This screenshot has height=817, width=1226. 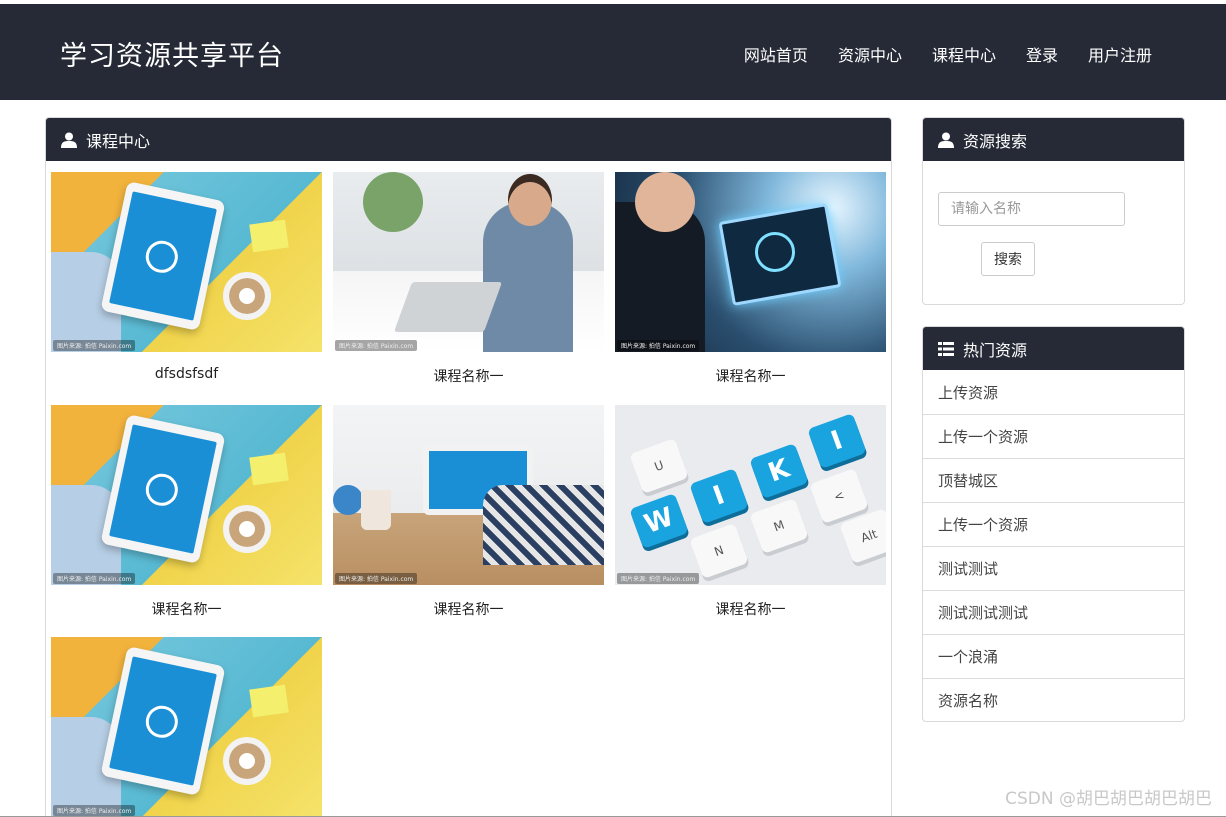 I want to click on resource-search-title: 资源搜索, so click(x=995, y=141).